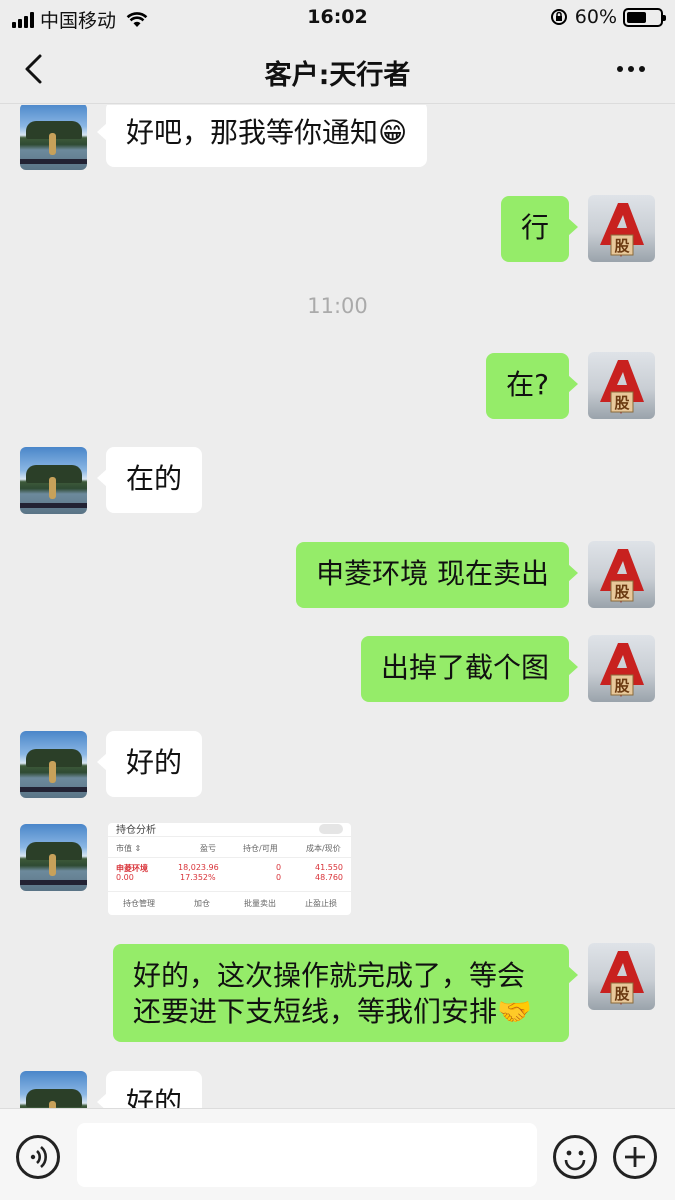 This screenshot has height=1200, width=675. Describe the element at coordinates (337, 17) in the screenshot. I see `status-bar: 中国移动 16:02 60%` at that location.